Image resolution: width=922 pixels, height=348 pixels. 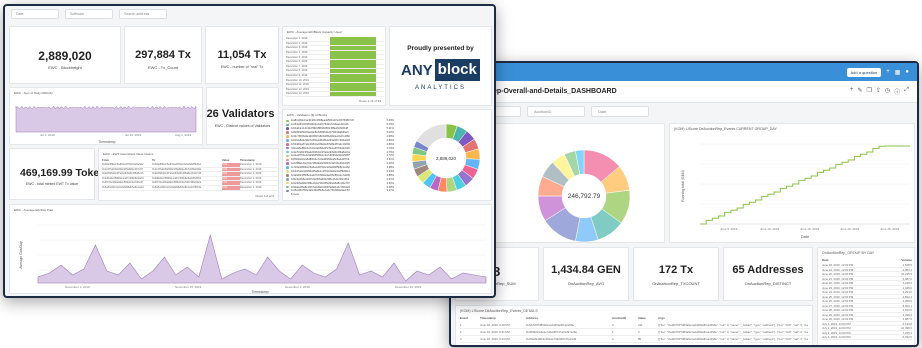 What do you see at coordinates (622, 318) in the screenshot?
I see `column-header: AuctionID` at bounding box center [622, 318].